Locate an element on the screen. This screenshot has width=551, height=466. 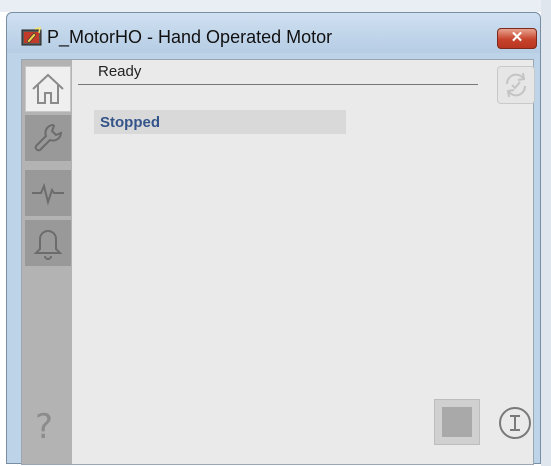
info-icon is located at coordinates (515, 423).